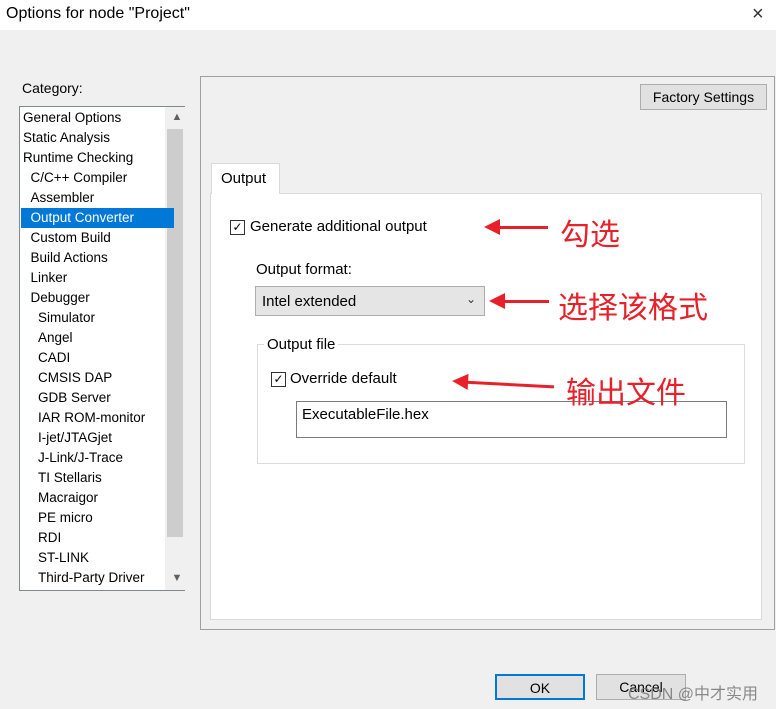 The width and height of the screenshot is (776, 709). I want to click on category-item: IAR ROM-monitor, so click(101, 418).